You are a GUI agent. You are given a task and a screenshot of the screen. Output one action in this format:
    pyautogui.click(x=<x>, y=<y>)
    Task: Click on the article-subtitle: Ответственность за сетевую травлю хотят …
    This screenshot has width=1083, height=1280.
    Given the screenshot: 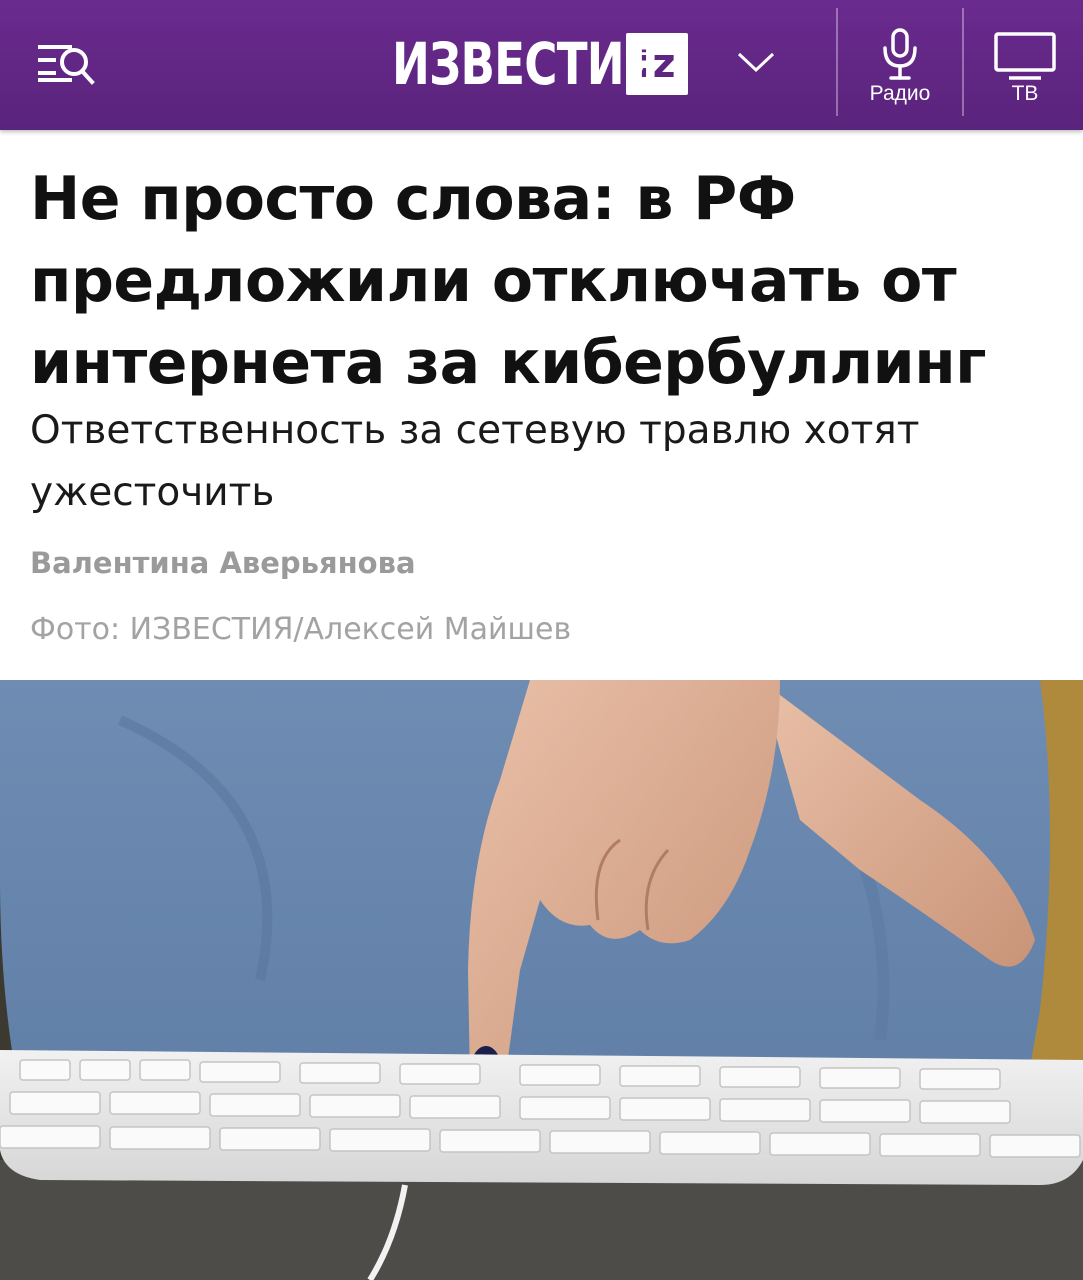 What is the action you would take?
    pyautogui.click(x=475, y=461)
    